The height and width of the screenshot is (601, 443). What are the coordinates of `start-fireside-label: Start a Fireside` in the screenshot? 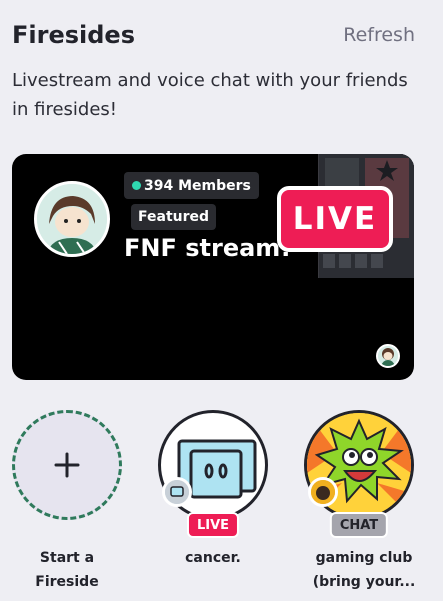 It's located at (67, 570).